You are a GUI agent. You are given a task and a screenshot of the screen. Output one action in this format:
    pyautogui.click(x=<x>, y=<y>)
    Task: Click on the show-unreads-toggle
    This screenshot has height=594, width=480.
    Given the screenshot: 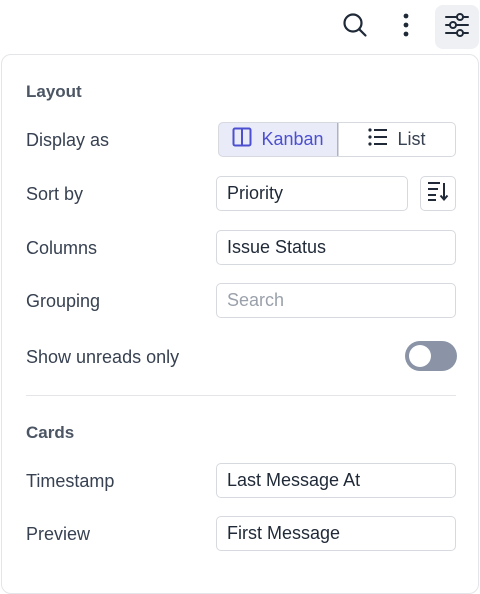 What is the action you would take?
    pyautogui.click(x=431, y=356)
    